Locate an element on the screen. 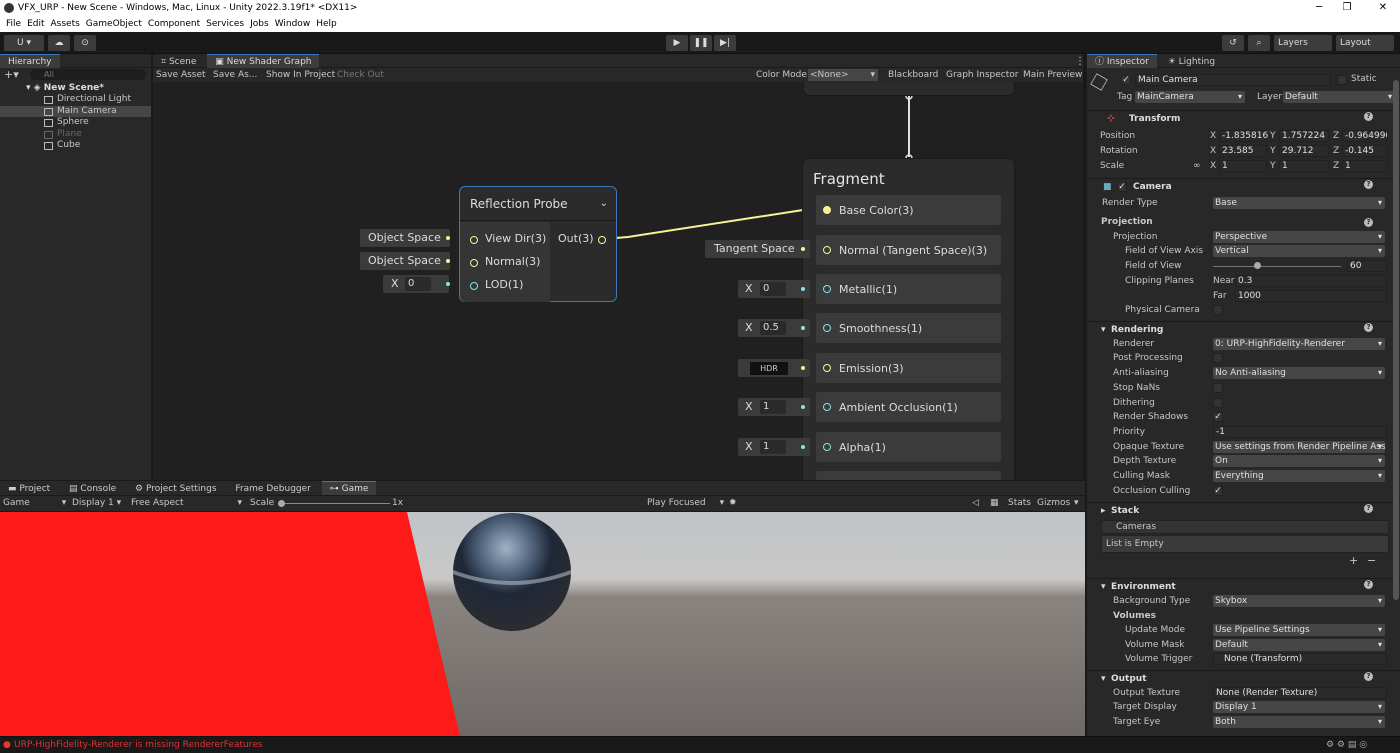 The height and width of the screenshot is (753, 1400). tab-project-settings: ⚙ Project Settings is located at coordinates (176, 489).